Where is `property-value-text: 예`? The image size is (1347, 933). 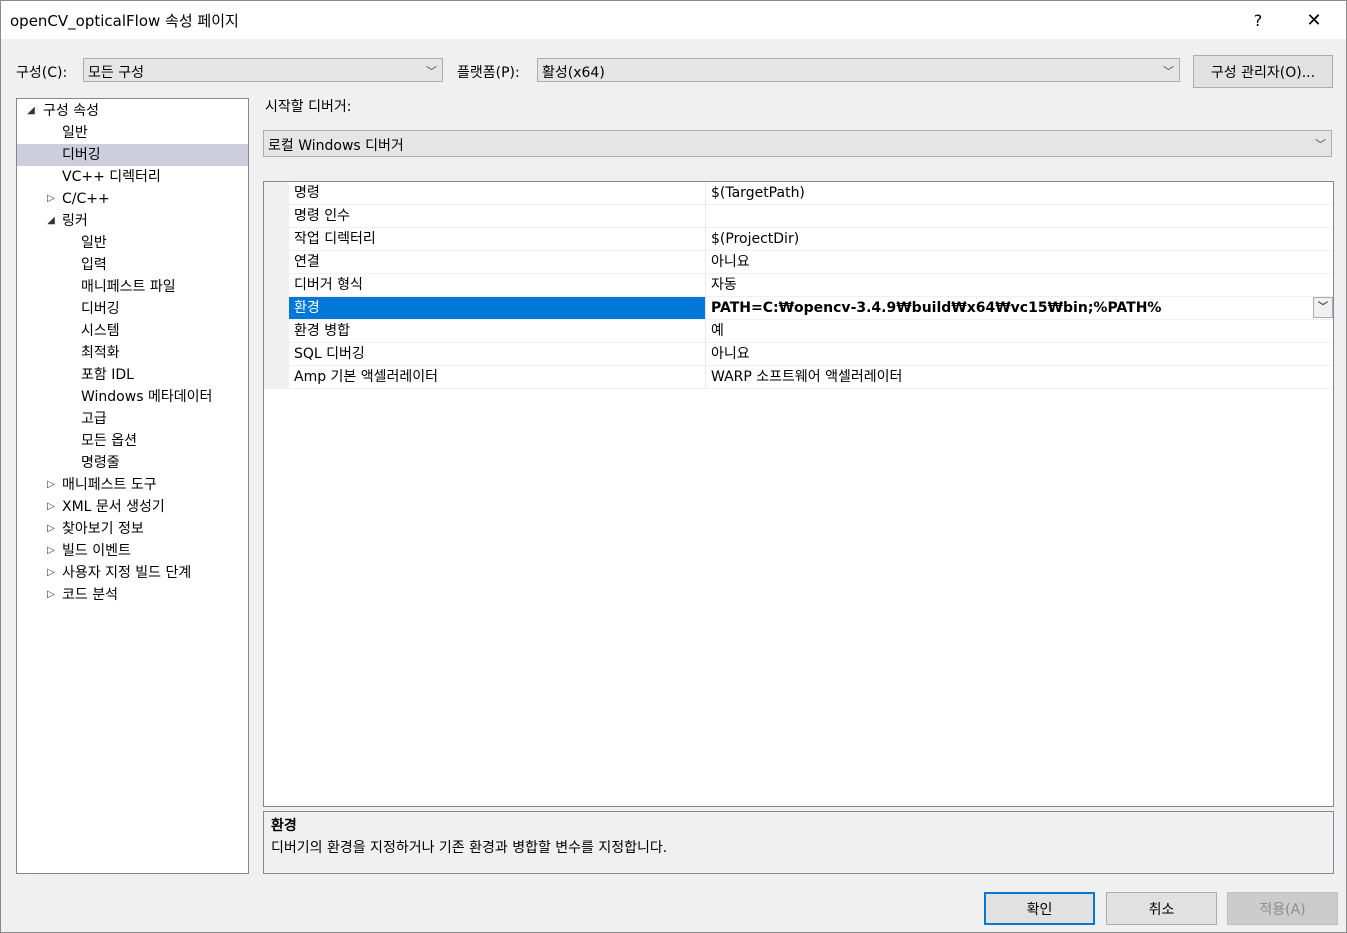
property-value-text: 예 is located at coordinates (717, 331).